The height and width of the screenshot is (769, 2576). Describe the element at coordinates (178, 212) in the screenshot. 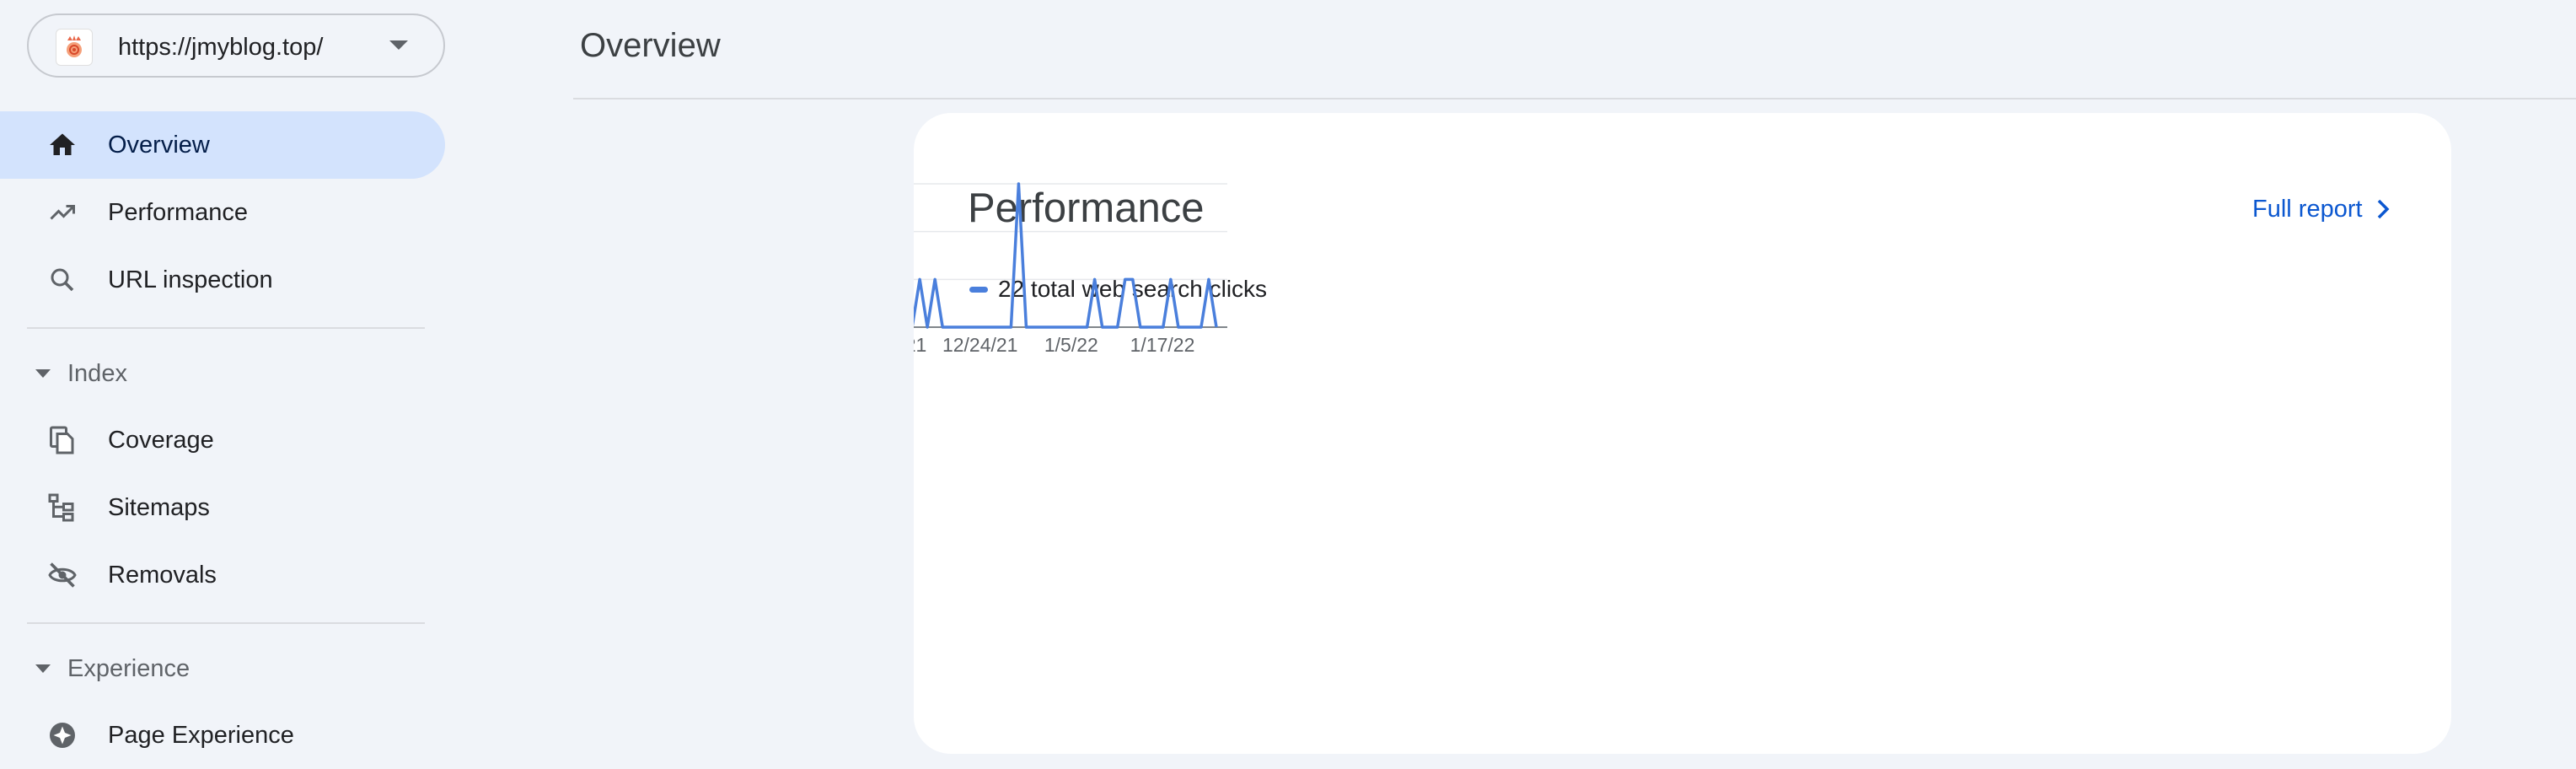

I see `nav-label: Performance` at that location.